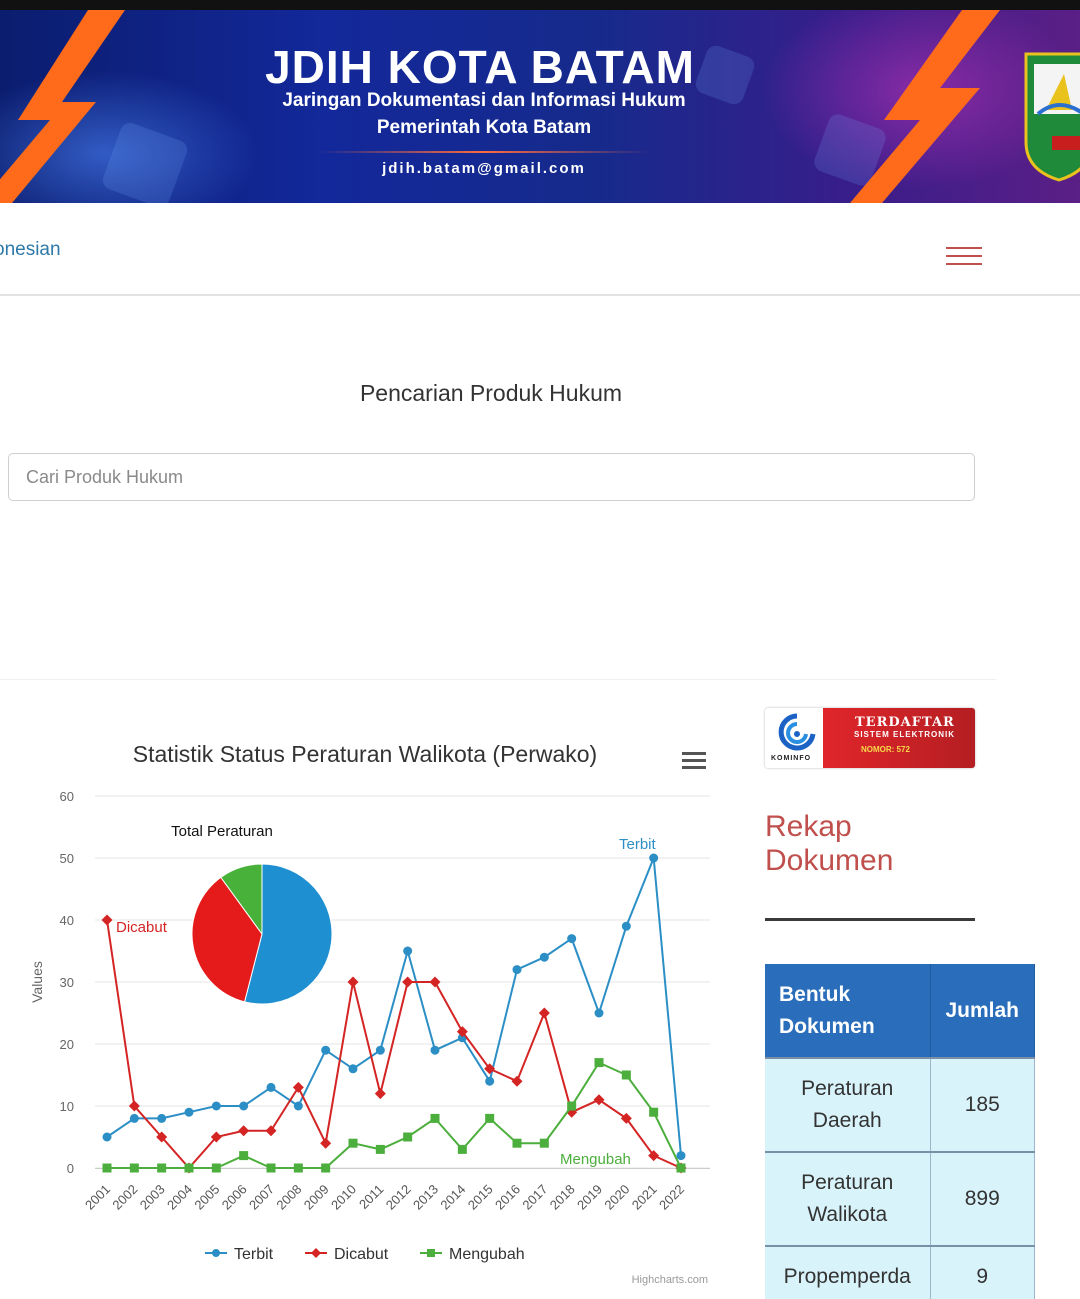  I want to click on table-row: Peraturan Walikota 899, so click(900, 1198).